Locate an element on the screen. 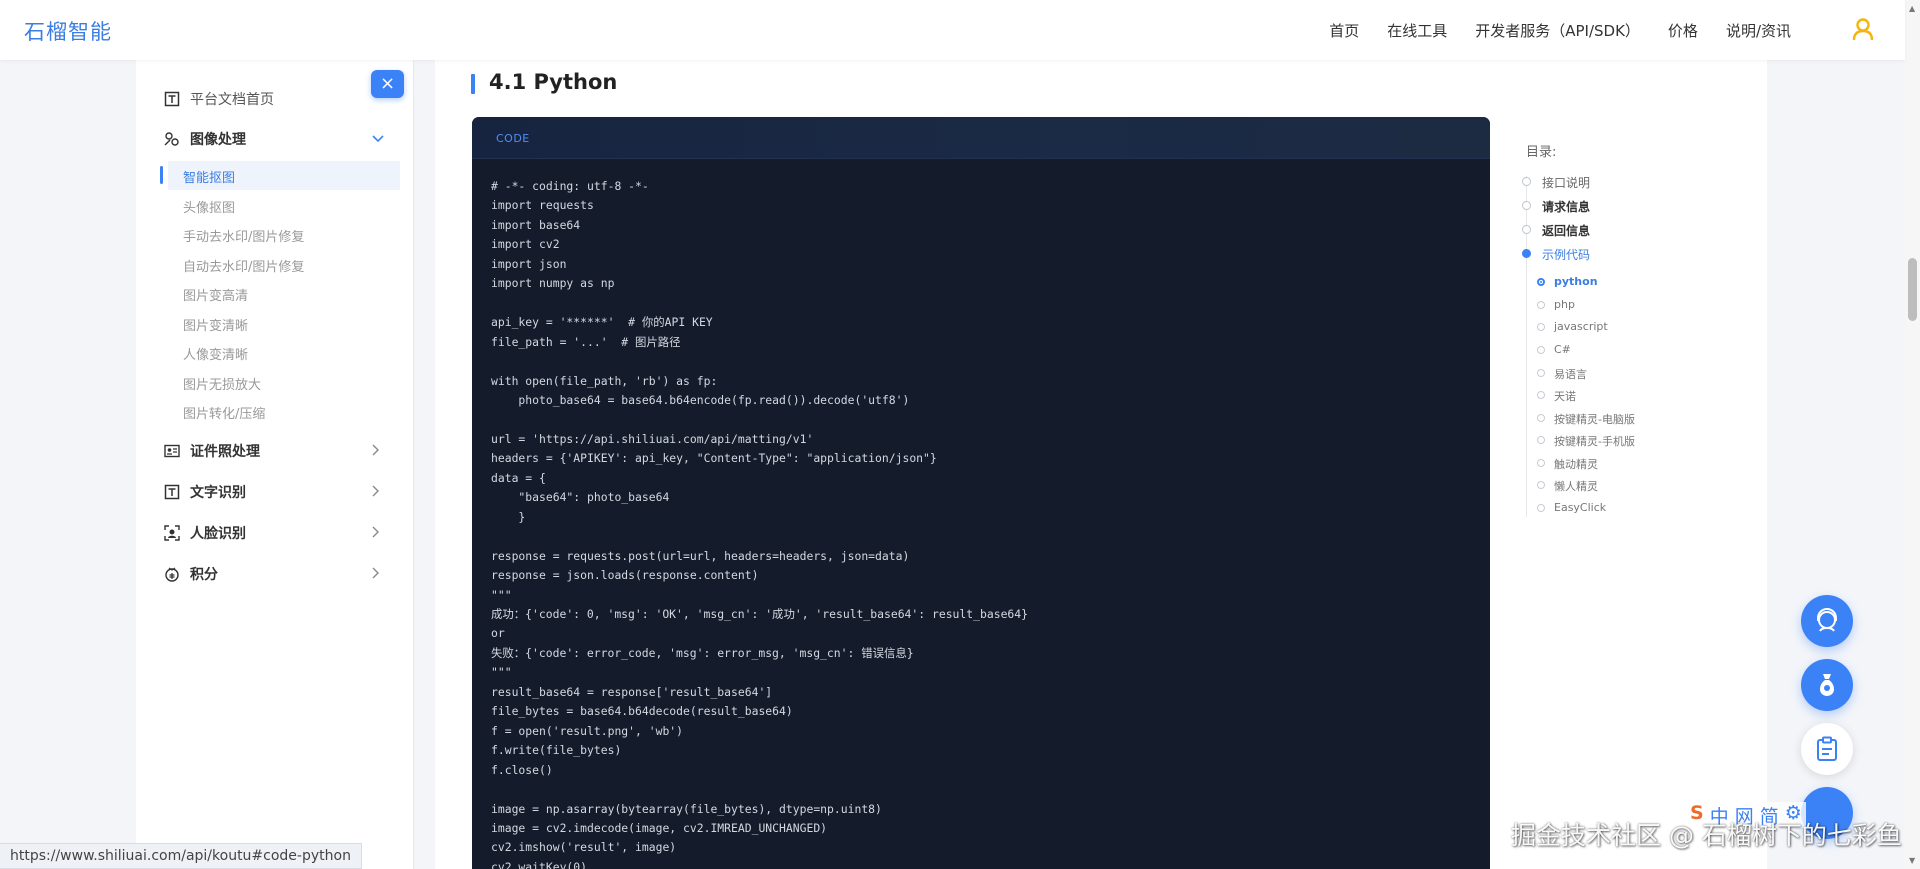 This screenshot has width=1920, height=869. toc-sub-yiyuyan: 易语言 is located at coordinates (1570, 374).